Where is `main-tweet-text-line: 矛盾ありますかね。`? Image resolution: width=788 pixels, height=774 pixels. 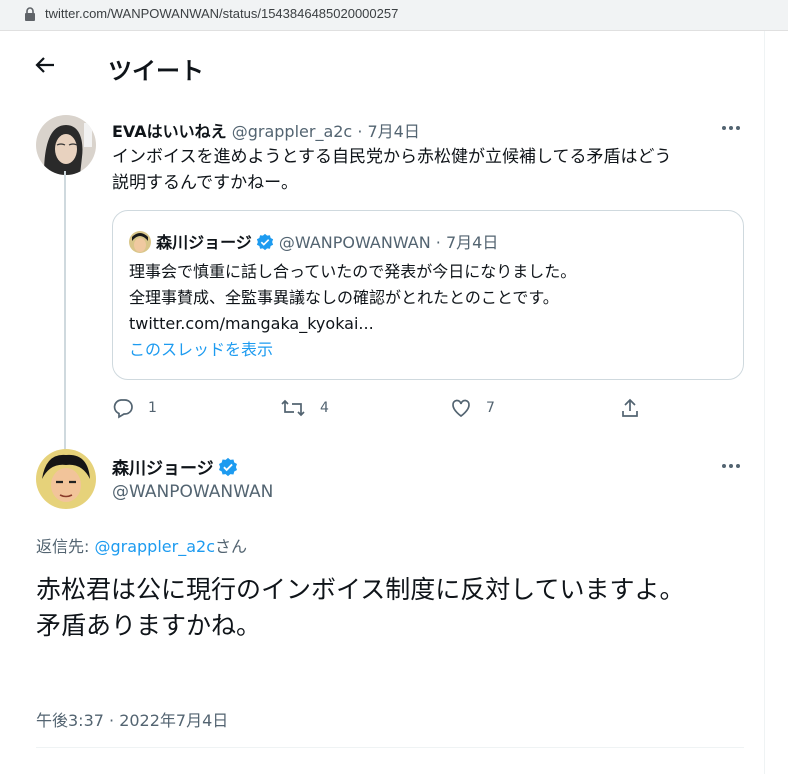
main-tweet-text-line: 矛盾ありますかね。 is located at coordinates (149, 625).